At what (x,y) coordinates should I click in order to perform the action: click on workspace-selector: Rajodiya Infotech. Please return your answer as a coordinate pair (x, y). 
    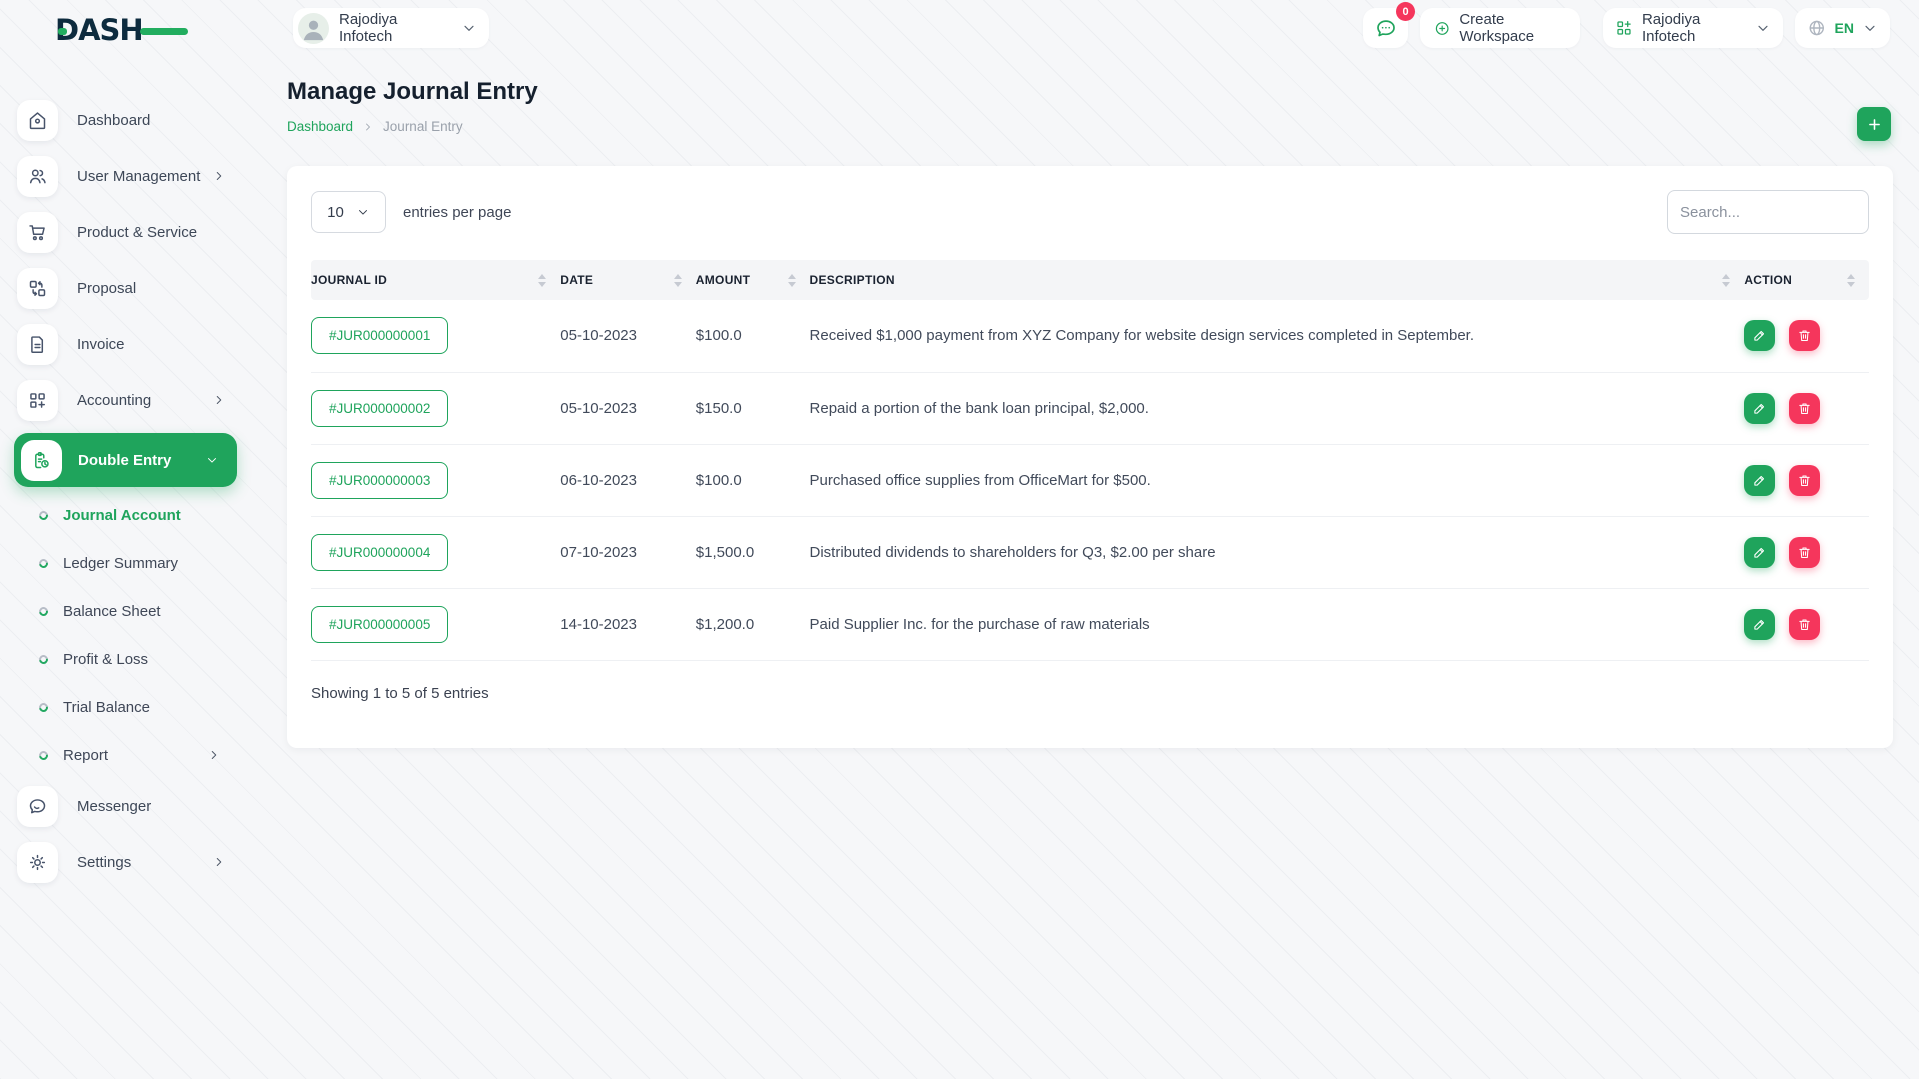
    Looking at the image, I should click on (391, 28).